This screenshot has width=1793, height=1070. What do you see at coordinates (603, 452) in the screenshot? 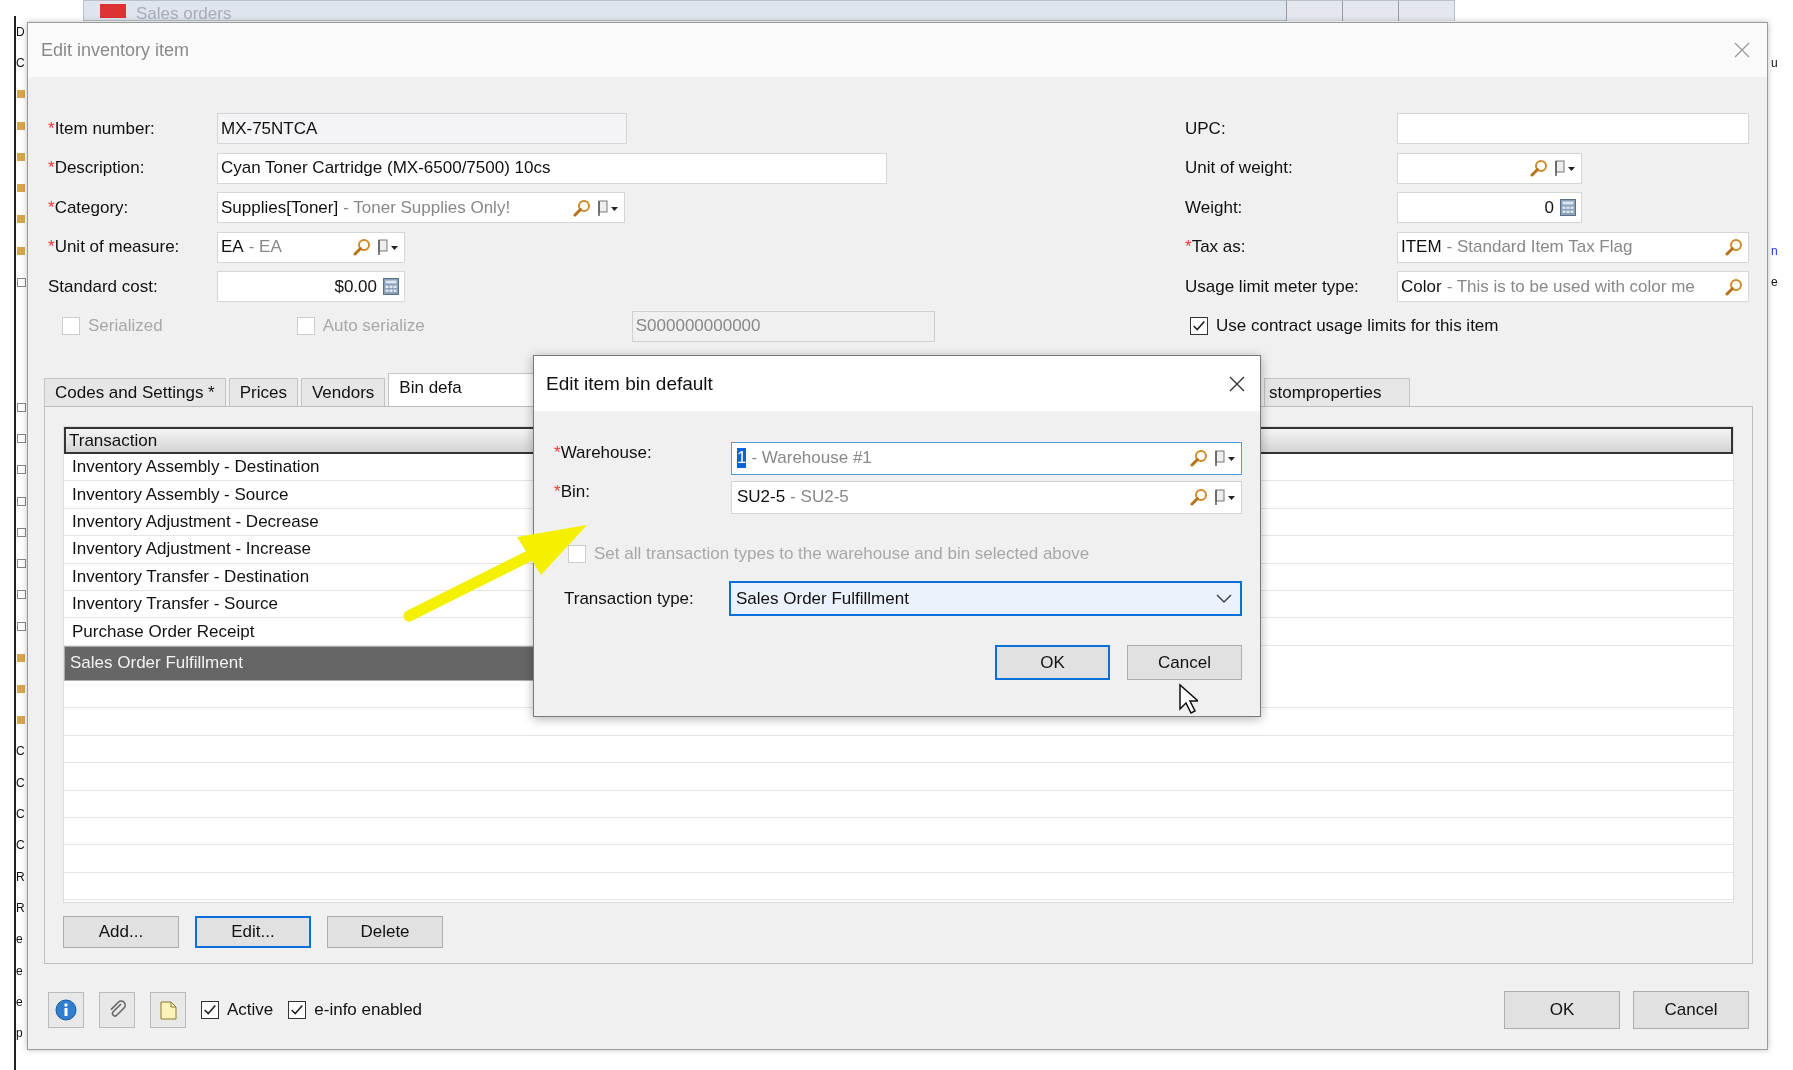
I see `field-label: *Warehouse:` at bounding box center [603, 452].